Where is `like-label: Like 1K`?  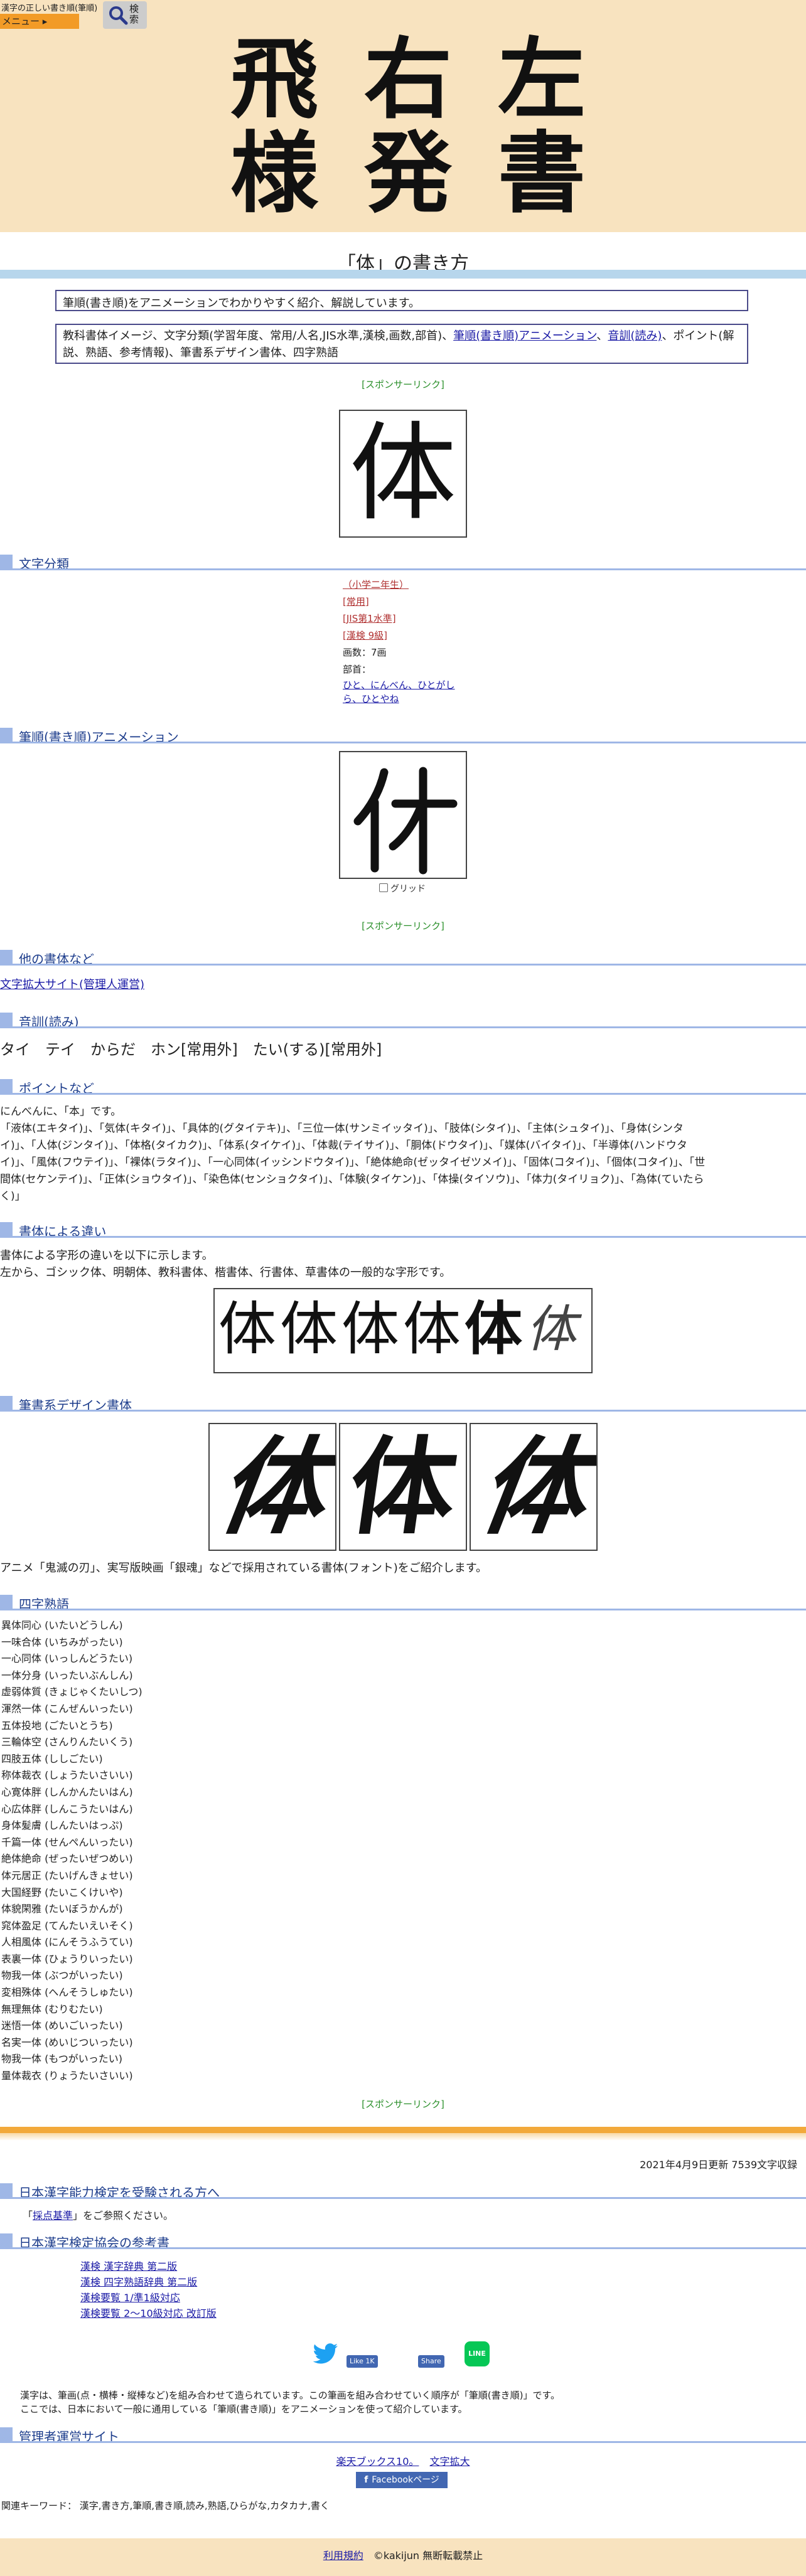
like-label: Like 1K is located at coordinates (362, 2361).